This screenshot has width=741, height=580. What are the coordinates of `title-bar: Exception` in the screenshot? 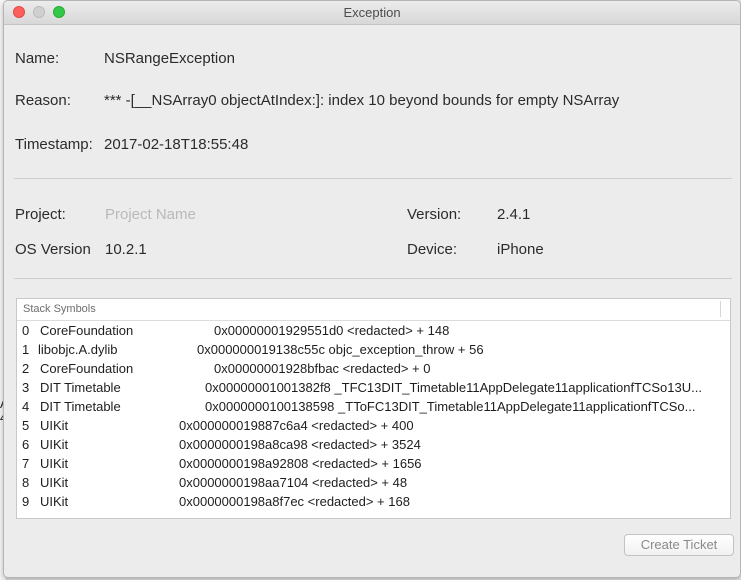 It's located at (372, 13).